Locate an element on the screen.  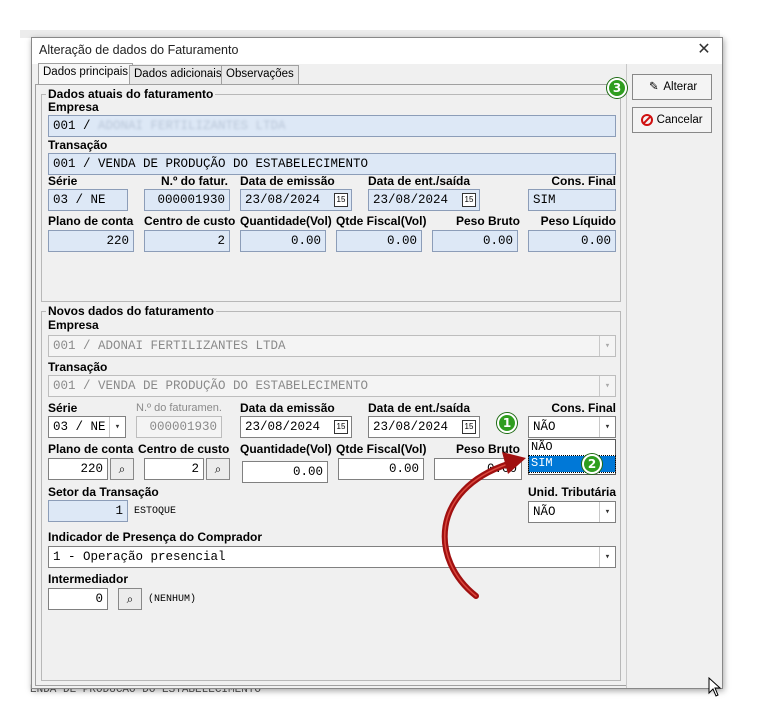
step-1-badge: 1 is located at coordinates (507, 423).